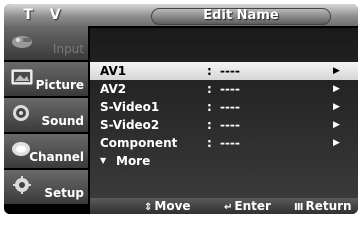 This screenshot has width=362, height=240. Describe the element at coordinates (130, 125) in the screenshot. I see `row-label: S-Video2` at that location.